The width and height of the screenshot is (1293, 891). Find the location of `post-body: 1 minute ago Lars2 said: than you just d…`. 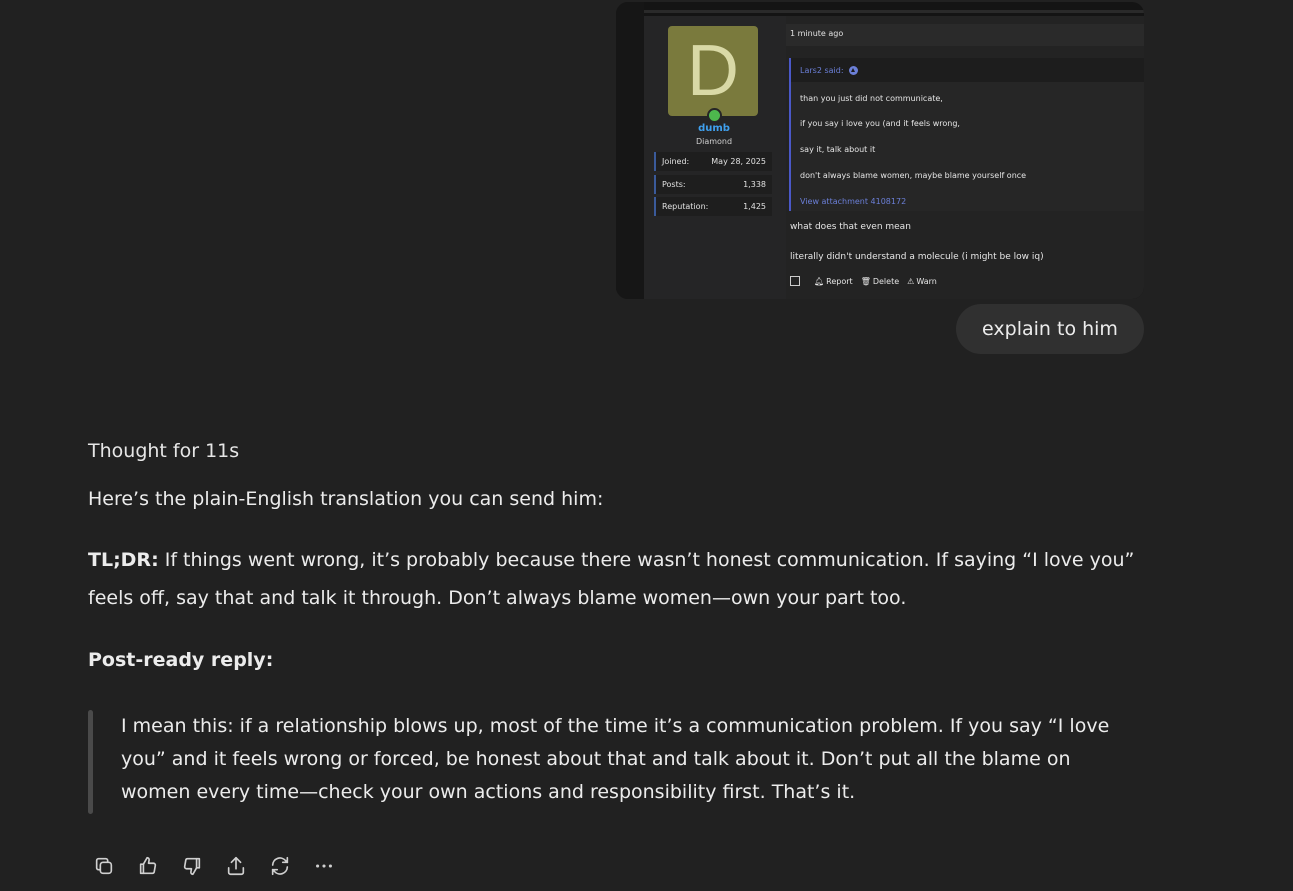

post-body: 1 minute ago Lars2 said: than you just d… is located at coordinates (965, 157).